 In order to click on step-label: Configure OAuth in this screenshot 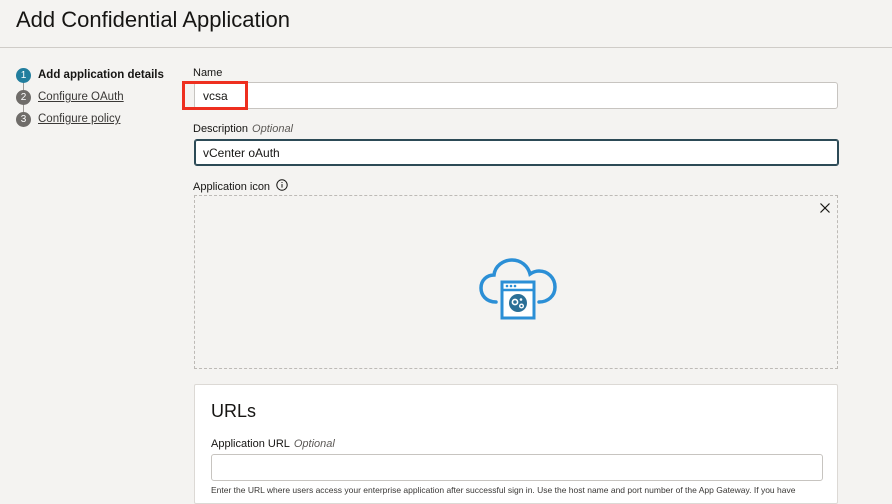, I will do `click(81, 97)`.